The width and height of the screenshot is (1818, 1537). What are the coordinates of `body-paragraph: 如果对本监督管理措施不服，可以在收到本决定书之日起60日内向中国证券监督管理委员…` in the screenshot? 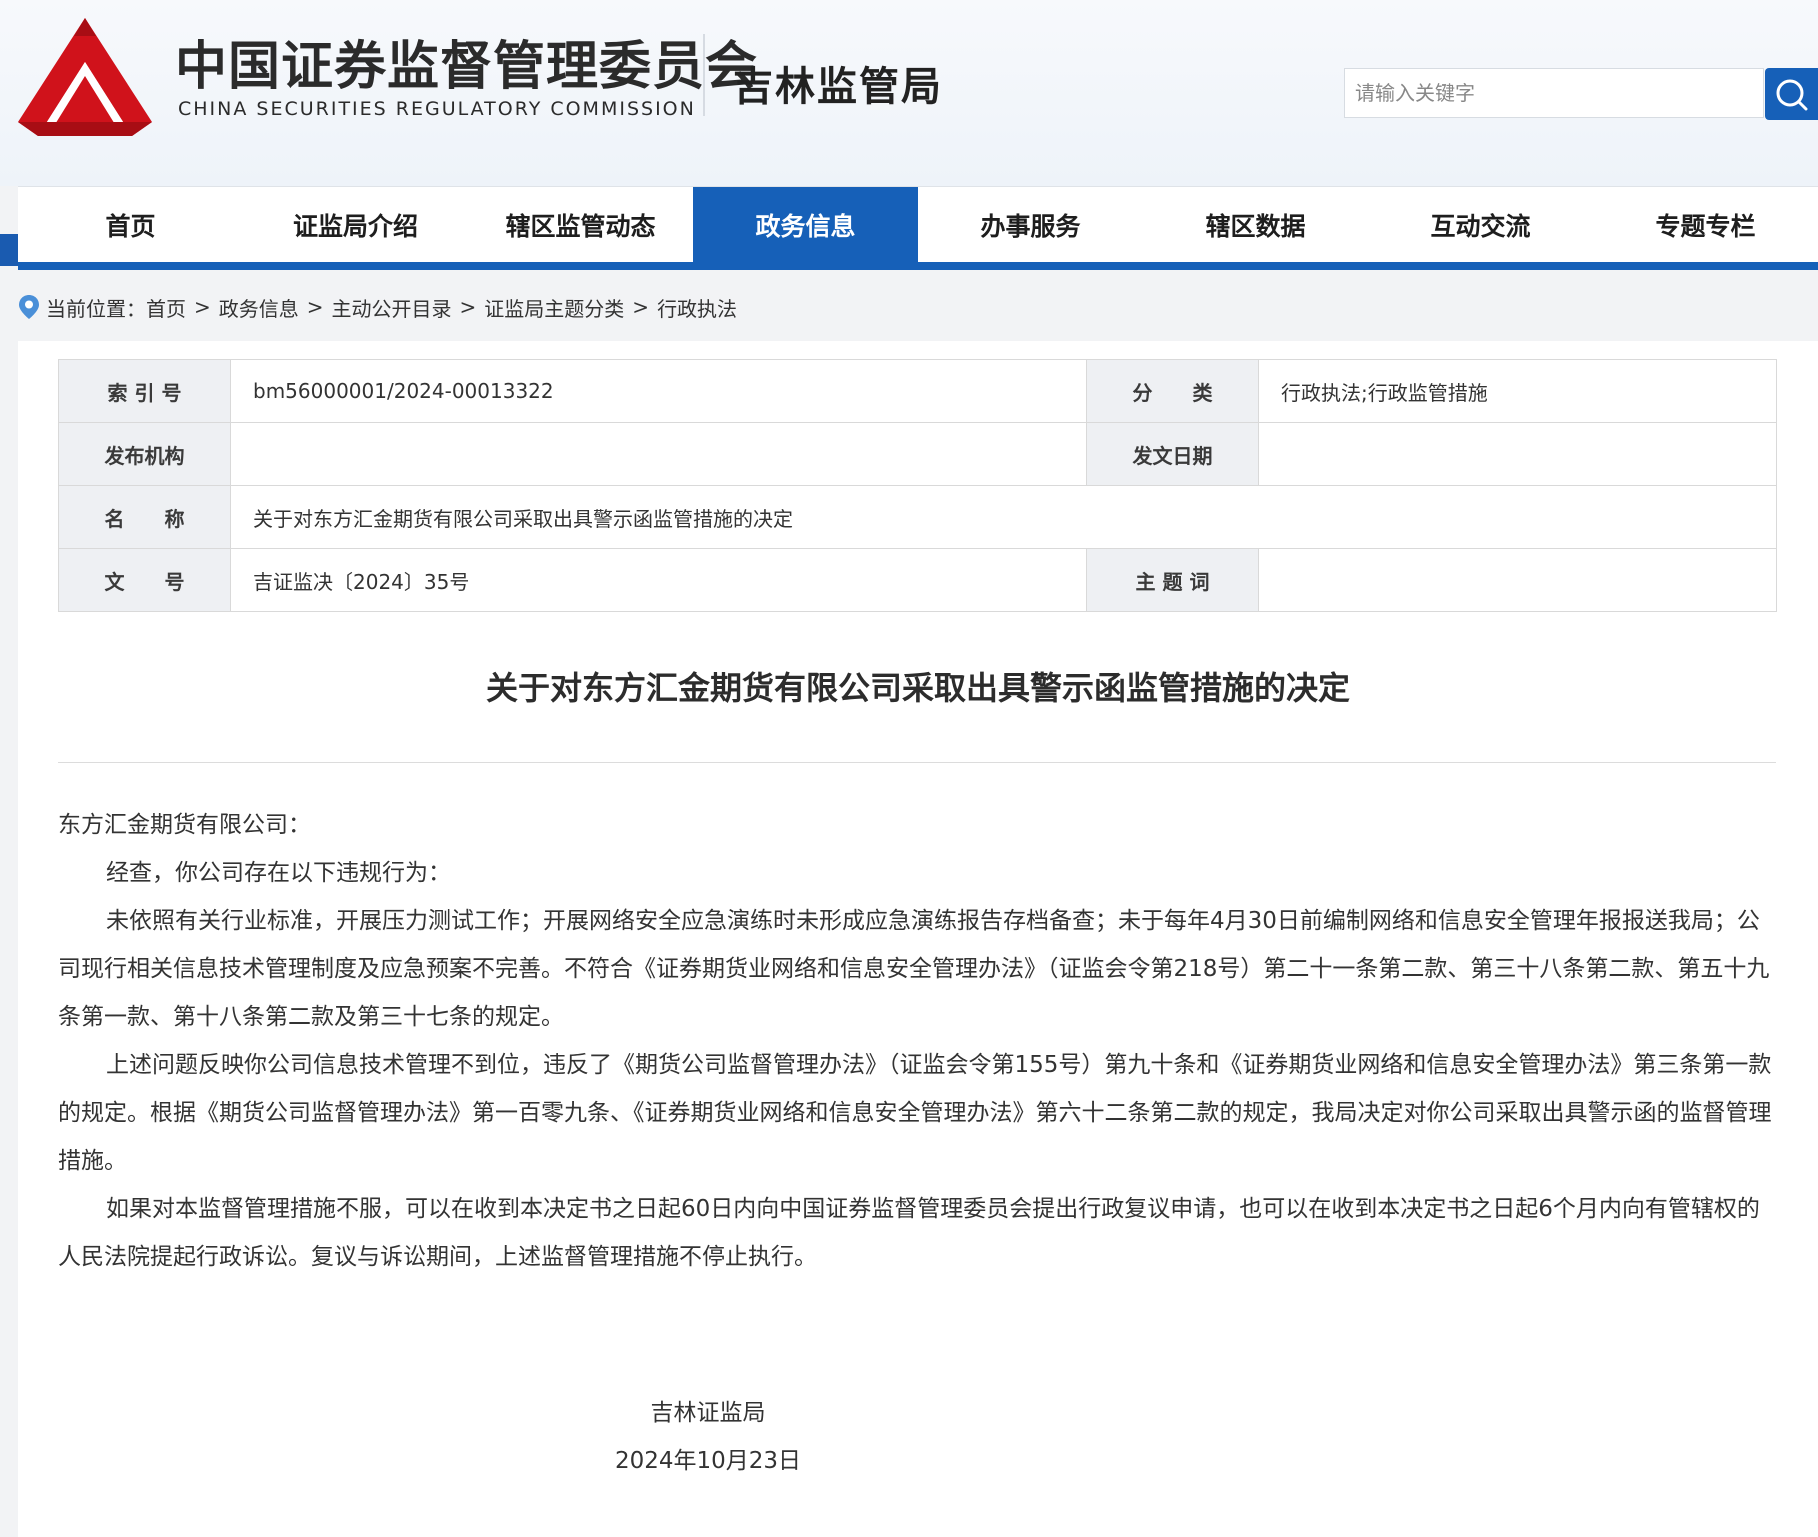 It's located at (909, 1233).